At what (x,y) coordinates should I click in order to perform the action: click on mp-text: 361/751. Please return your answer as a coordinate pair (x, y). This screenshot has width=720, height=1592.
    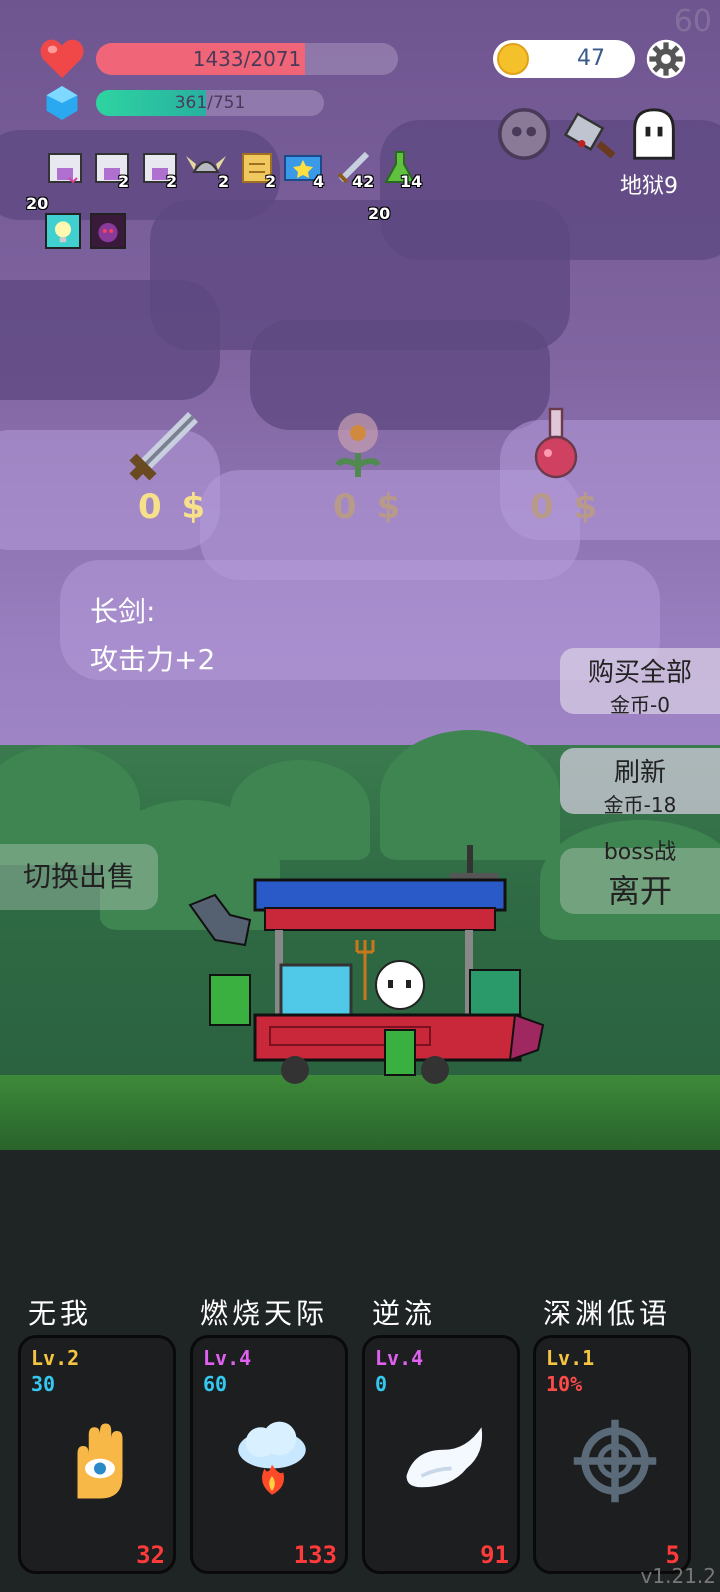
    Looking at the image, I should click on (210, 103).